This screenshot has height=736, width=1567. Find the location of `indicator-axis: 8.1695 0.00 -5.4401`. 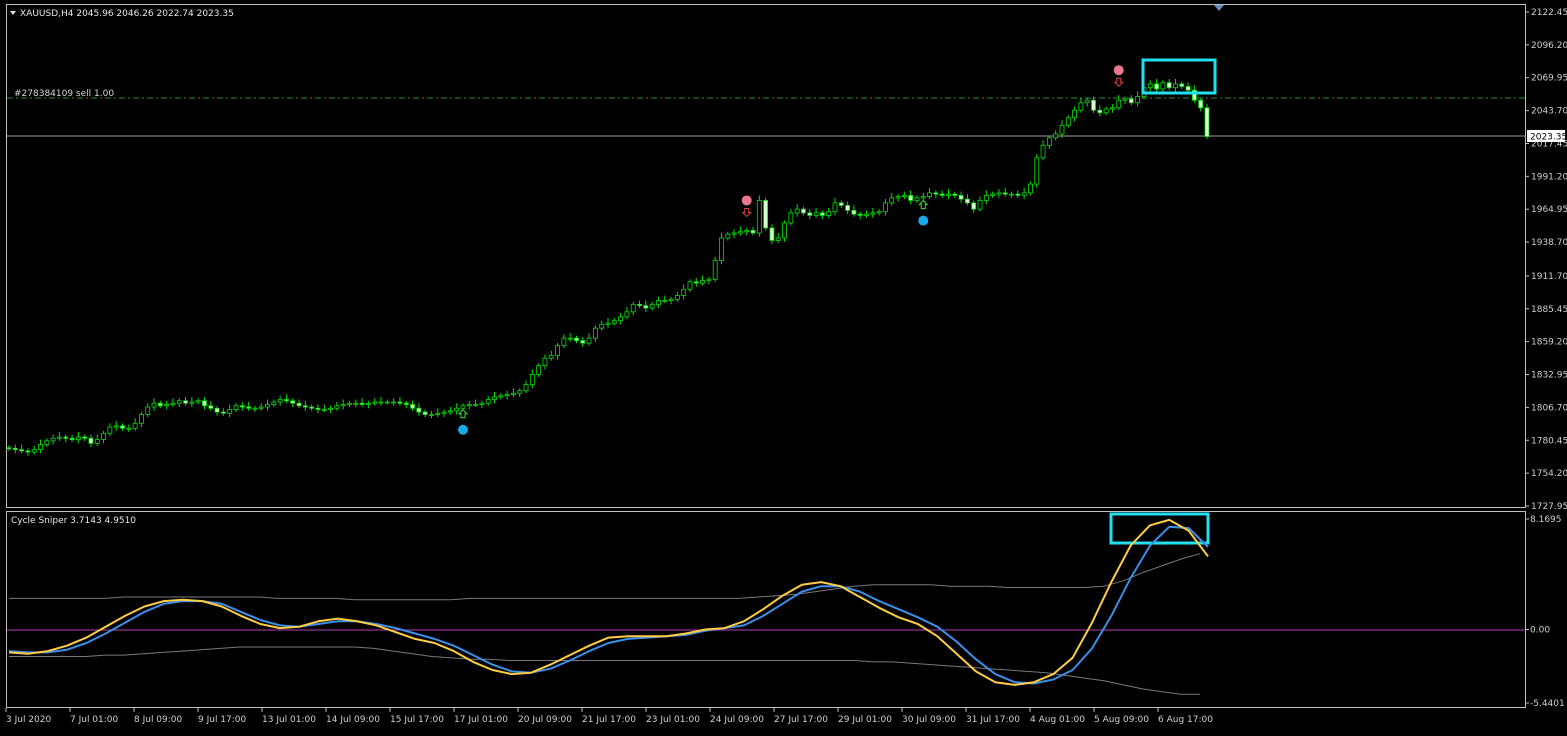

indicator-axis: 8.1695 0.00 -5.4401 is located at coordinates (1545, 612).